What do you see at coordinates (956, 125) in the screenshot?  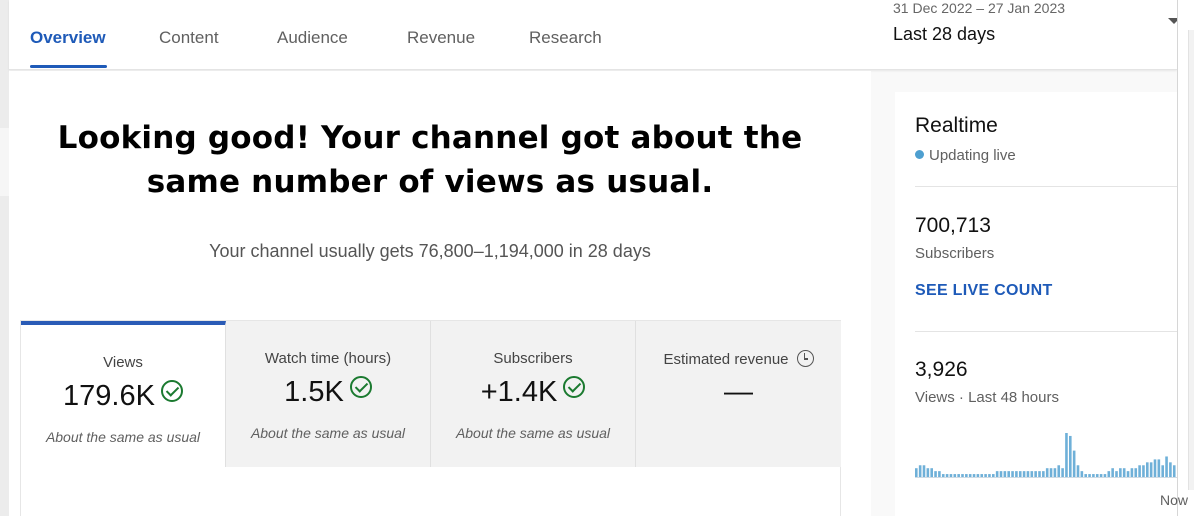 I see `realtime-title: Realtime` at bounding box center [956, 125].